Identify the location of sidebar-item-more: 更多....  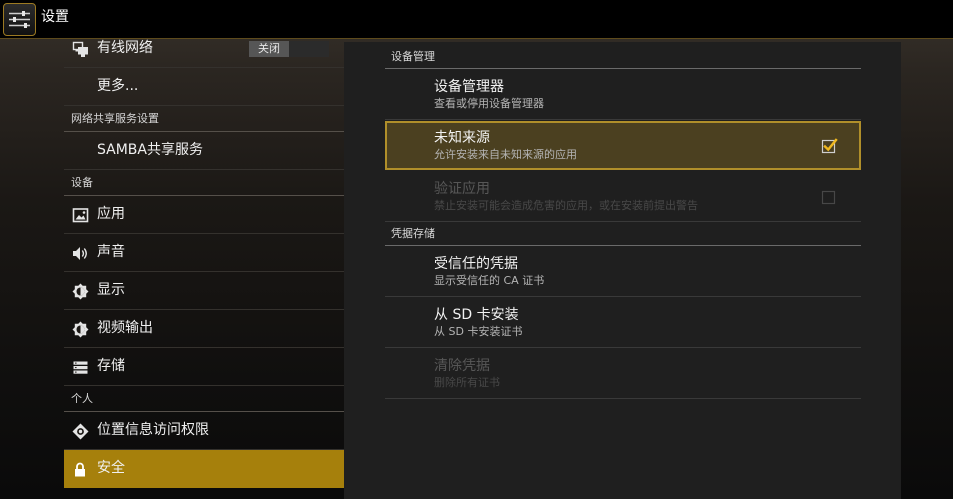
(204, 87).